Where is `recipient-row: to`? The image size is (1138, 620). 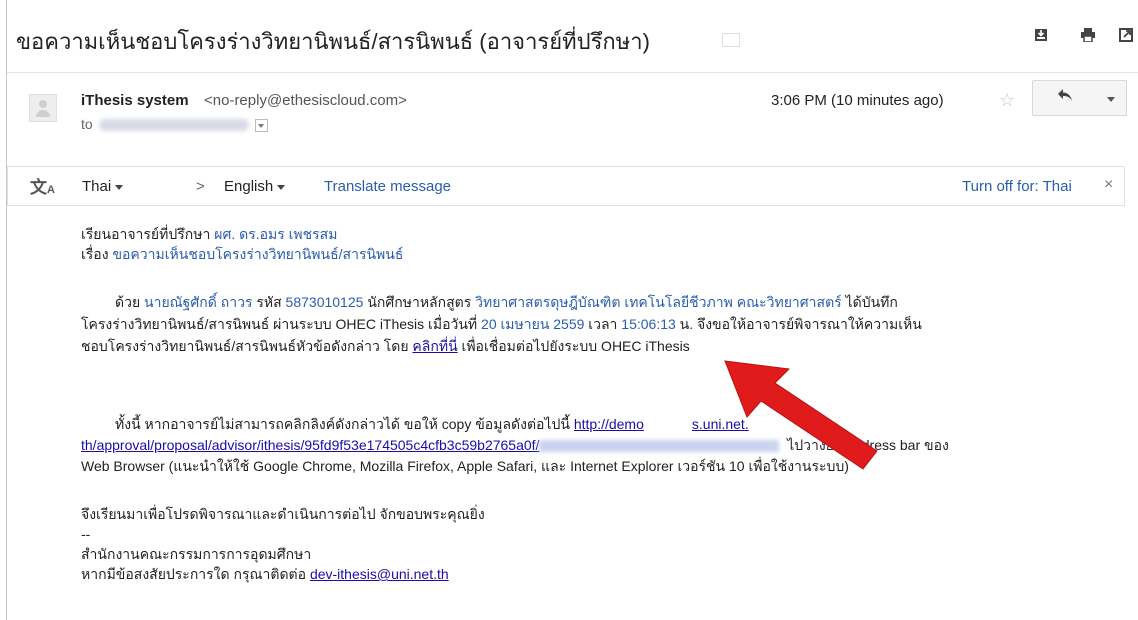
recipient-row: to is located at coordinates (174, 124).